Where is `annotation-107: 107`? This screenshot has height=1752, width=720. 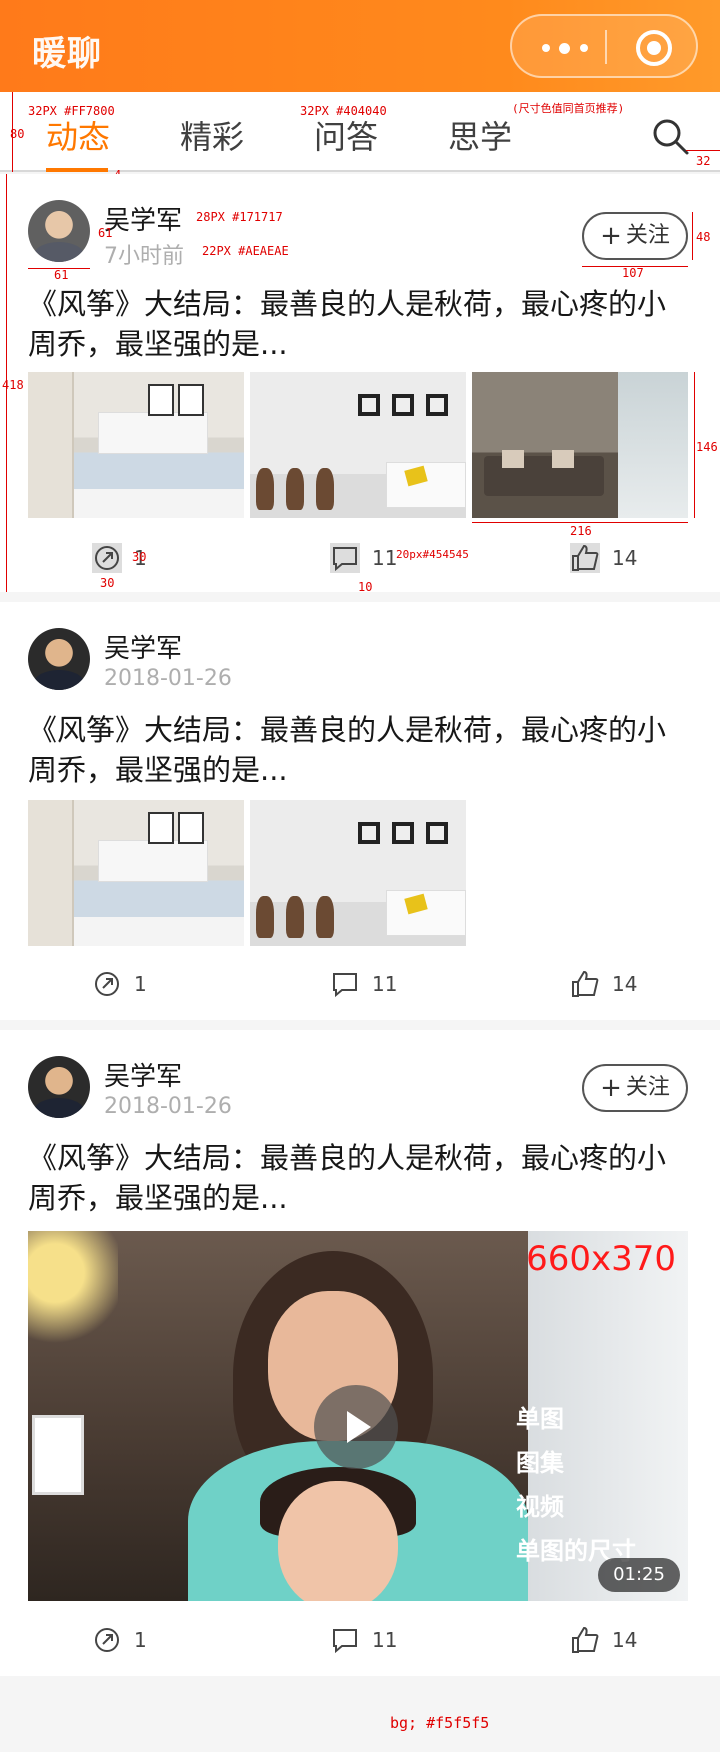
annotation-107: 107 is located at coordinates (633, 273).